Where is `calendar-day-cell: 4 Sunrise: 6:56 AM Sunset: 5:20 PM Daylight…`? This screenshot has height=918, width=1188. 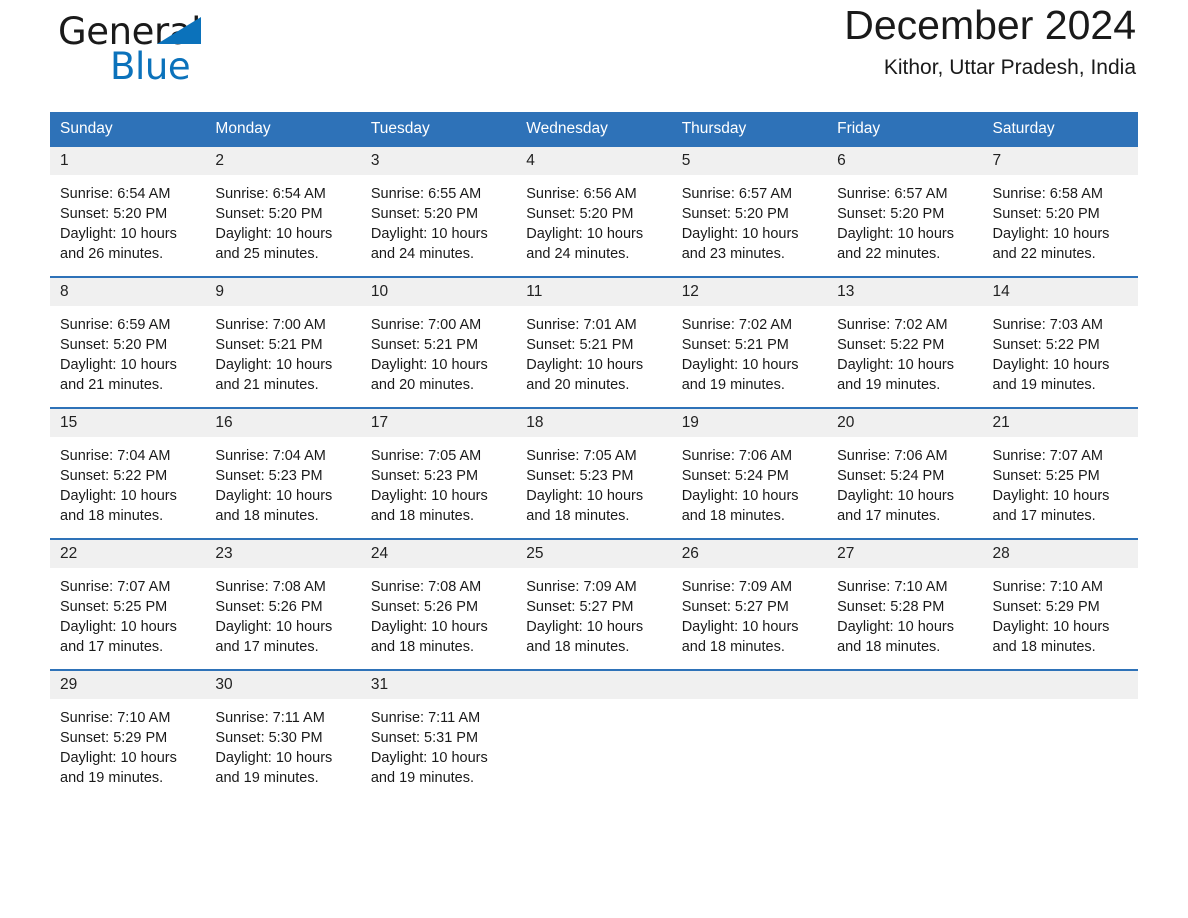
calendar-day-cell: 4 Sunrise: 6:56 AM Sunset: 5:20 PM Daylight… is located at coordinates (594, 212).